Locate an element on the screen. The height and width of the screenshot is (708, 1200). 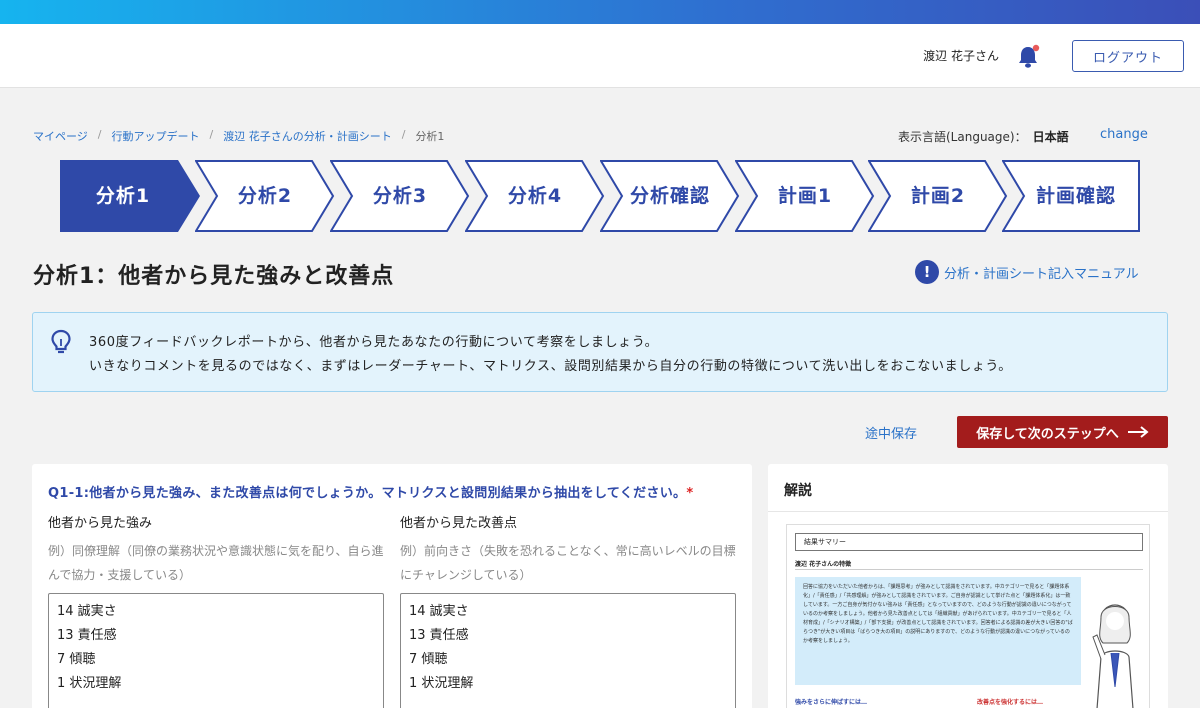
breadcrumb-action-update: 行動アップデート is located at coordinates (156, 136).